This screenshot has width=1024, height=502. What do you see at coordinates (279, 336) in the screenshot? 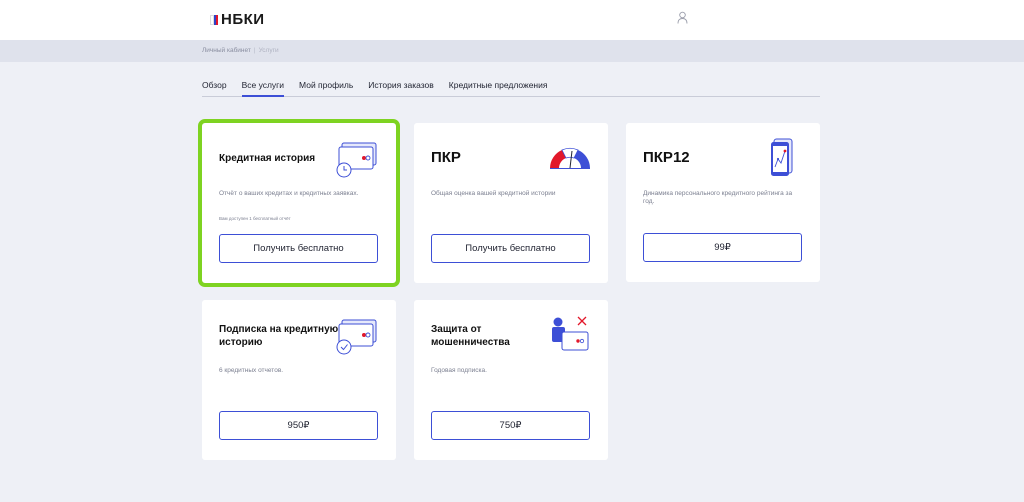
I see `card-title: Подписка на кредитную историю` at bounding box center [279, 336].